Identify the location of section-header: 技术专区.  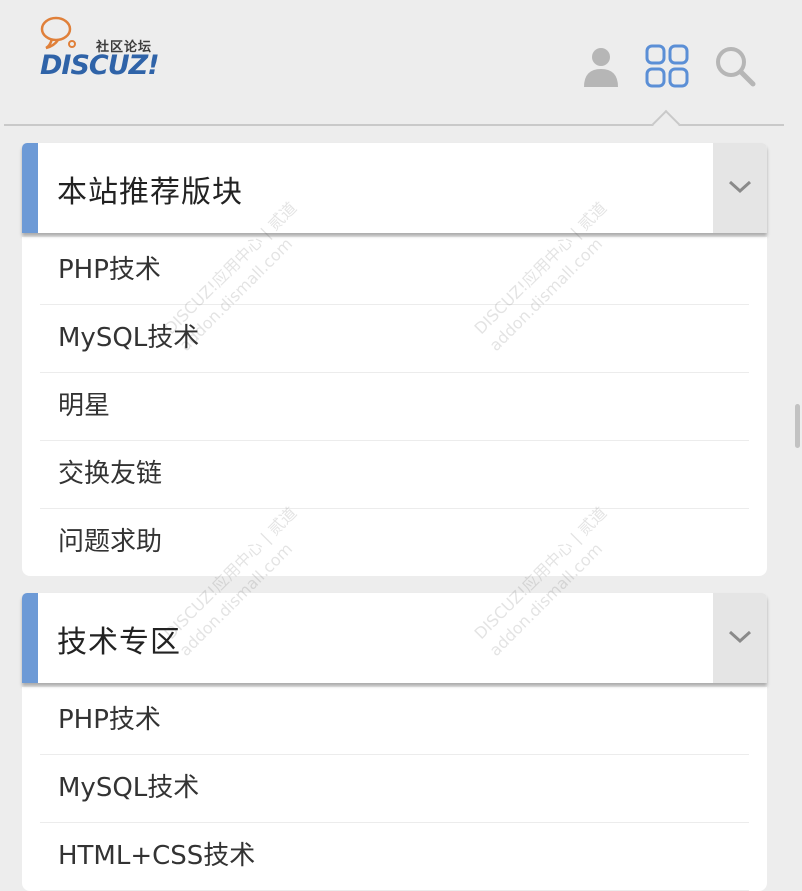
(394, 638).